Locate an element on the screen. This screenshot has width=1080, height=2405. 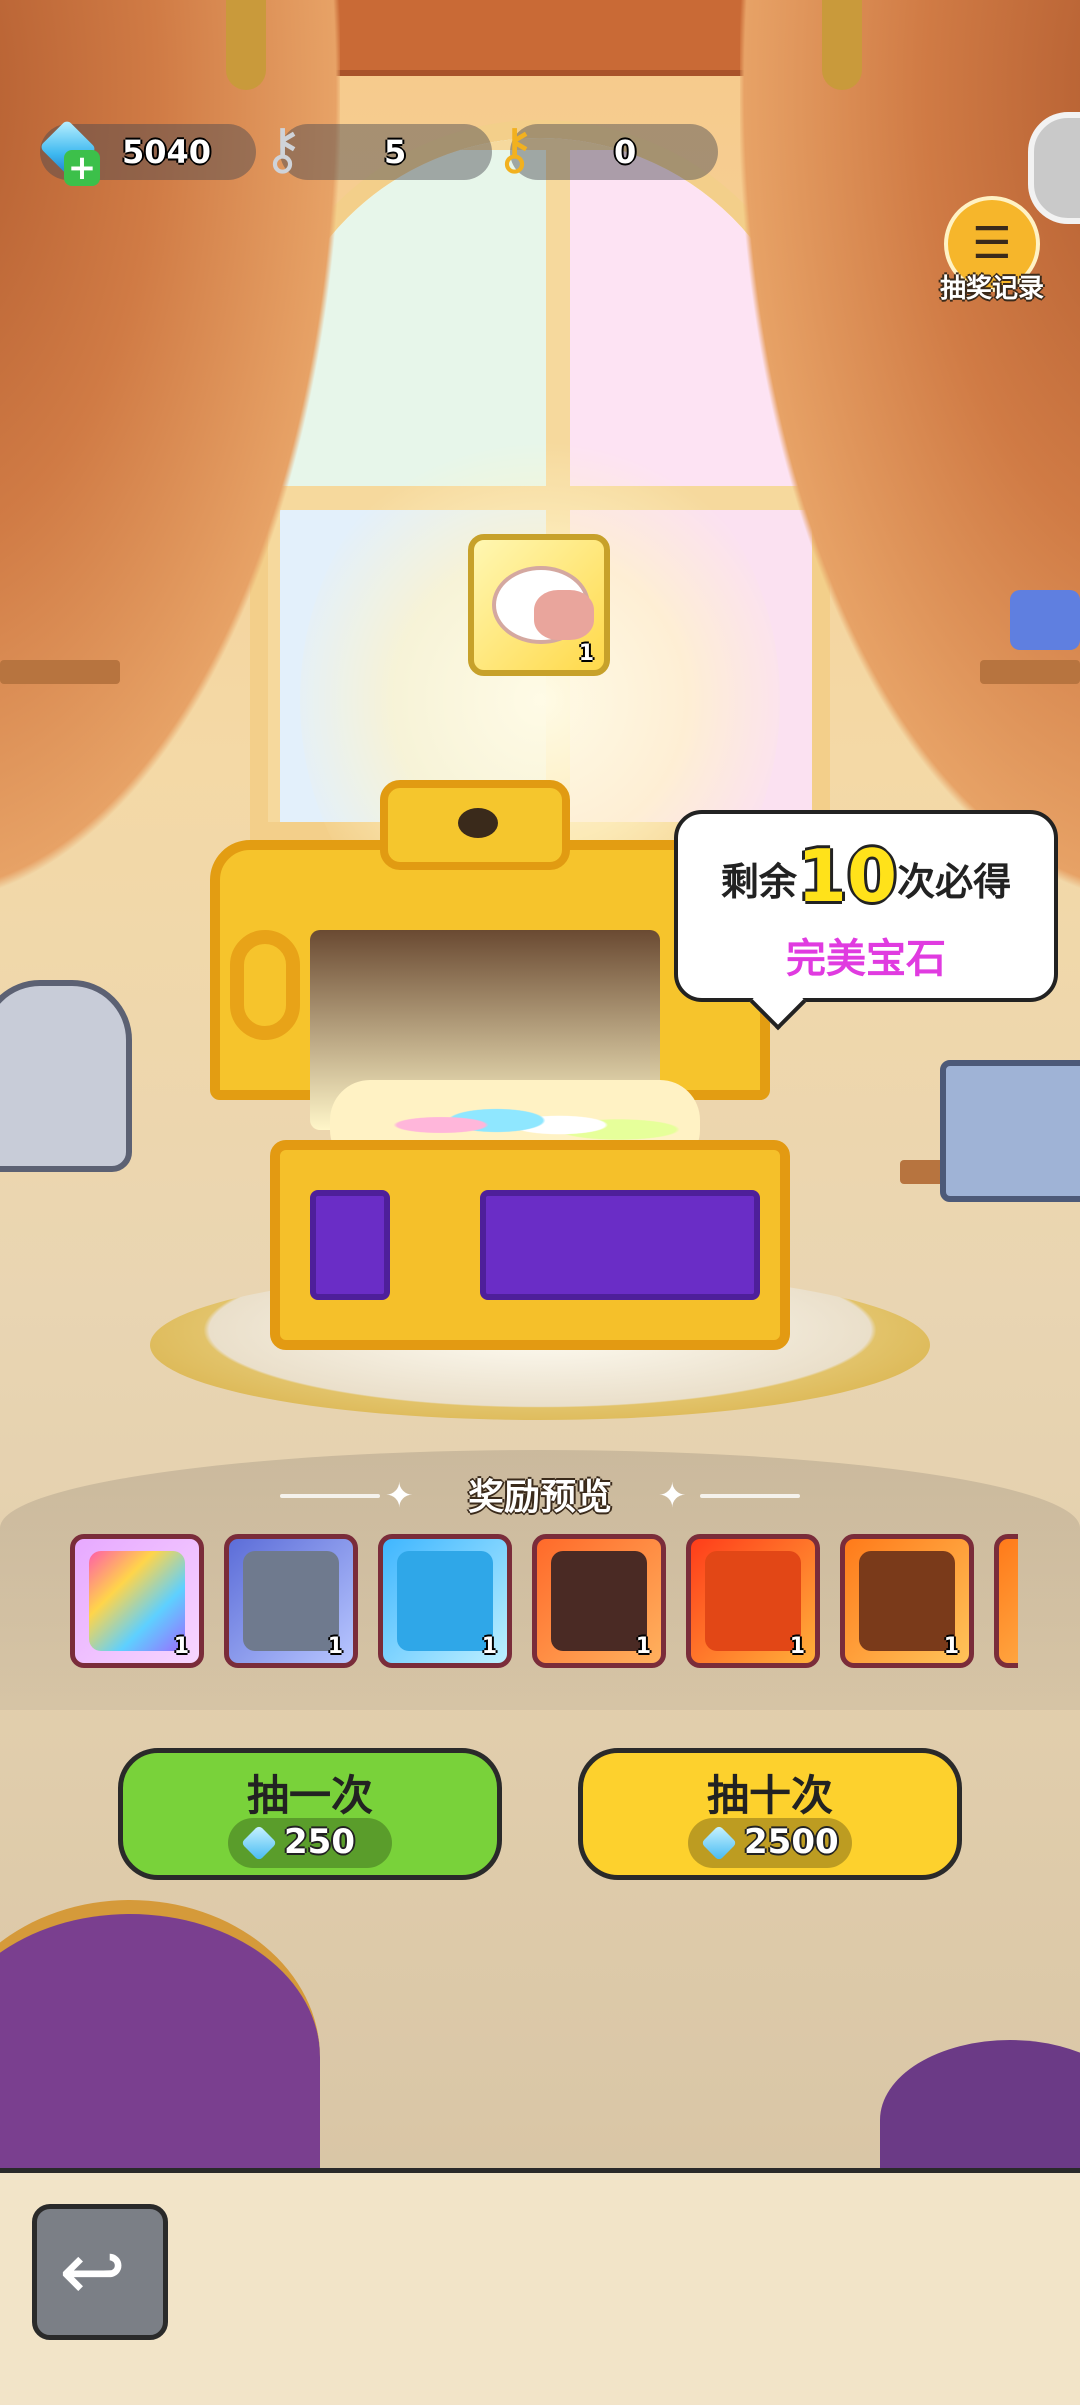
featured-count: 1 is located at coordinates (586, 653).